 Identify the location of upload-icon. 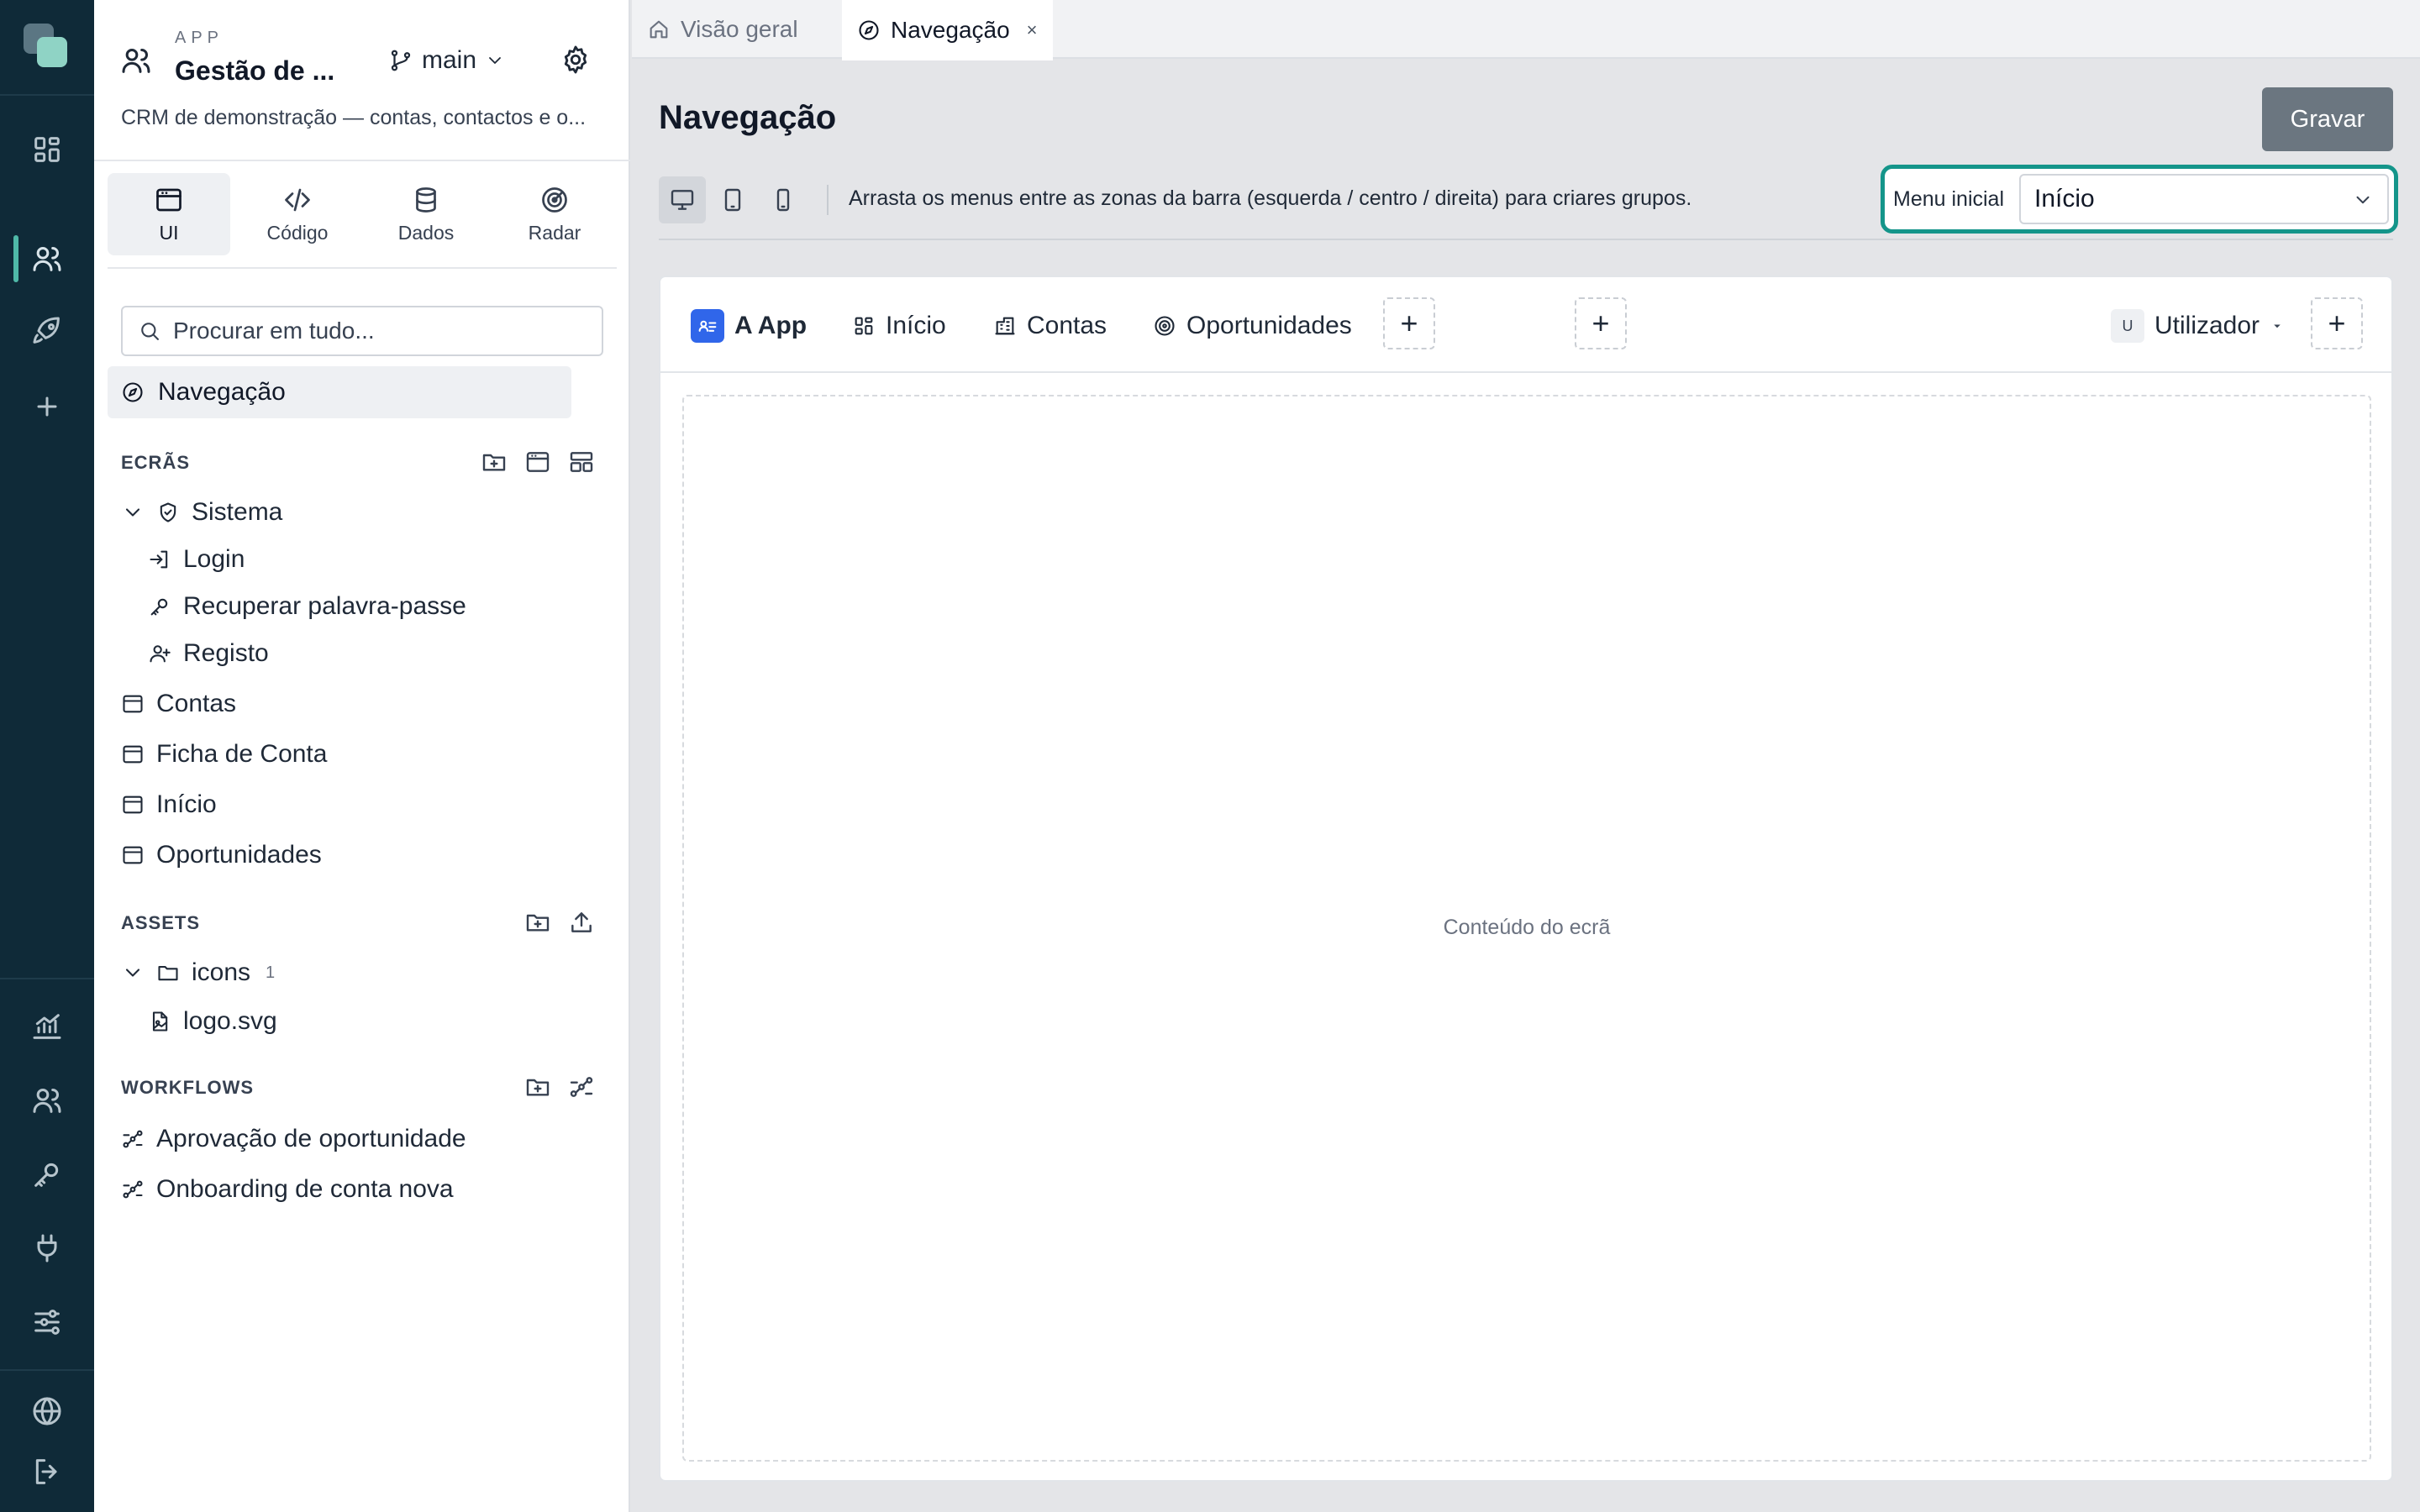
(582, 922).